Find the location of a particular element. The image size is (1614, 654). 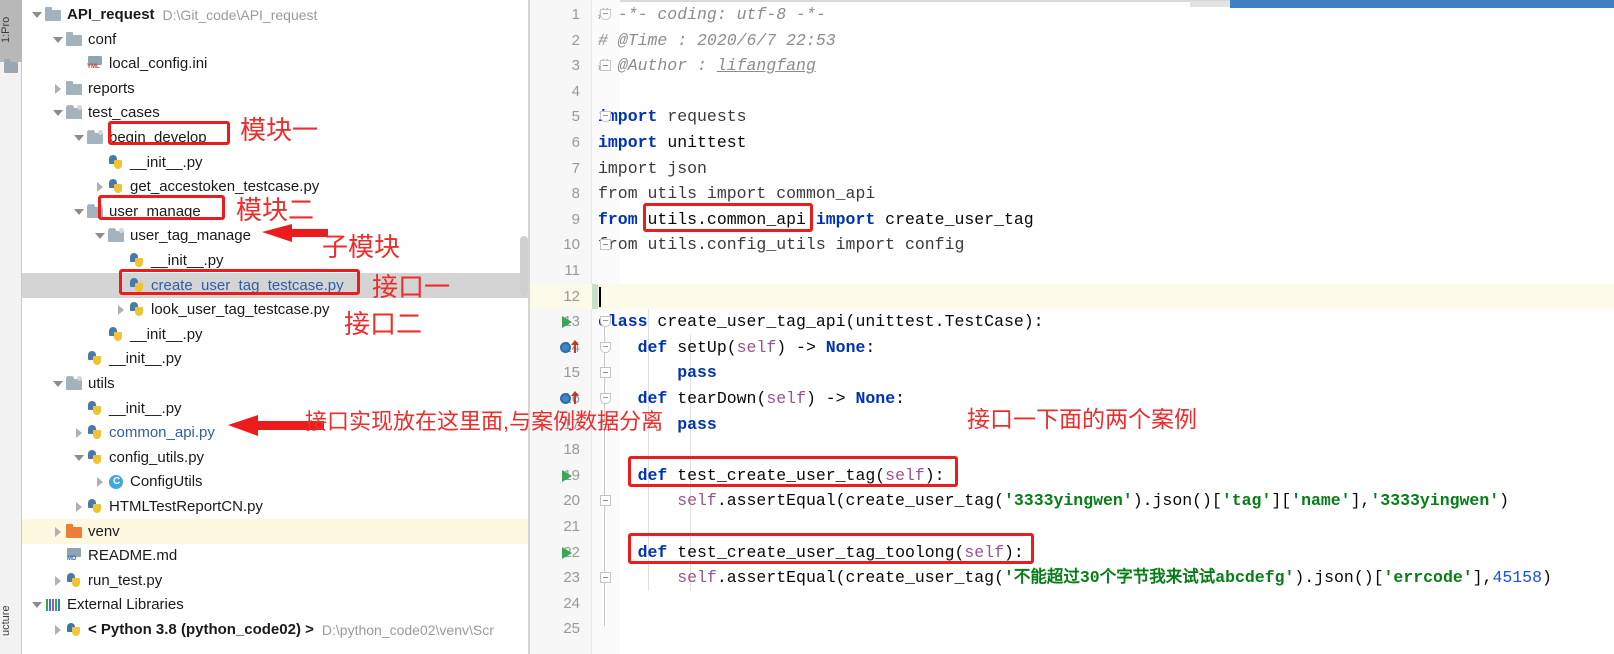

code-line-5: 5 import requests is located at coordinates (1072, 117).